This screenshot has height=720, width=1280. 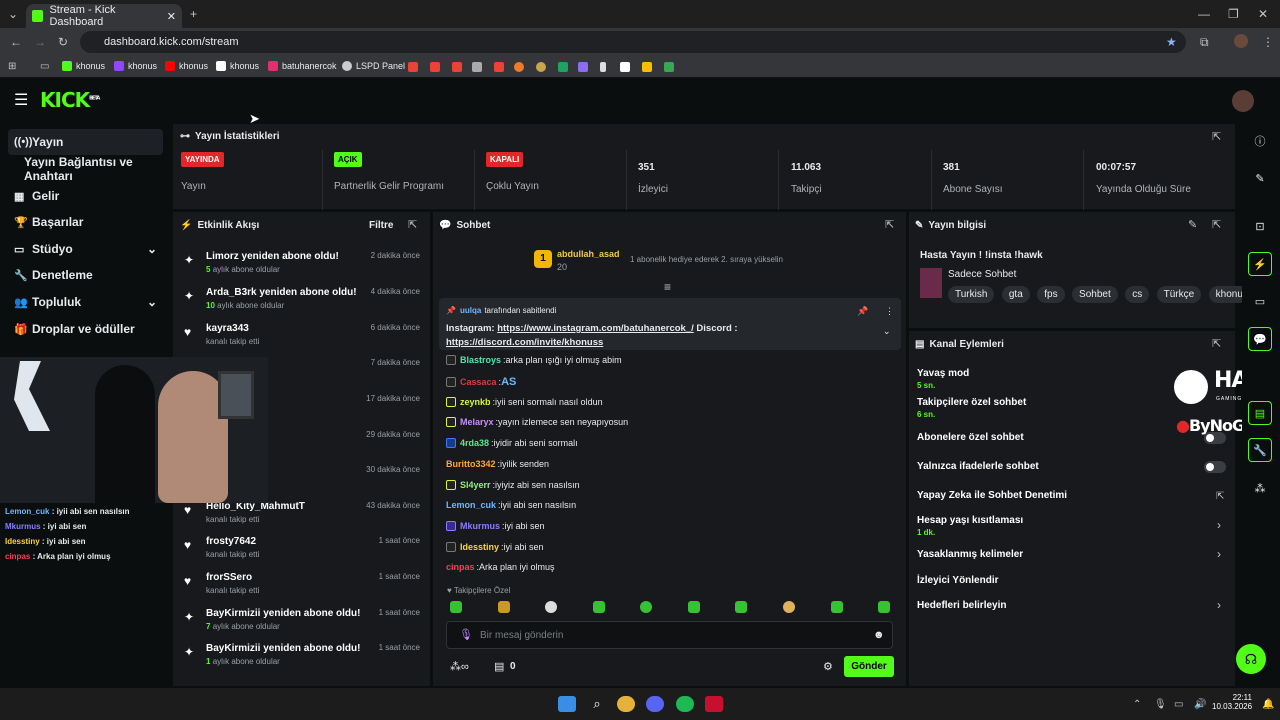 I want to click on document-icon: ▭, so click(x=1260, y=301).